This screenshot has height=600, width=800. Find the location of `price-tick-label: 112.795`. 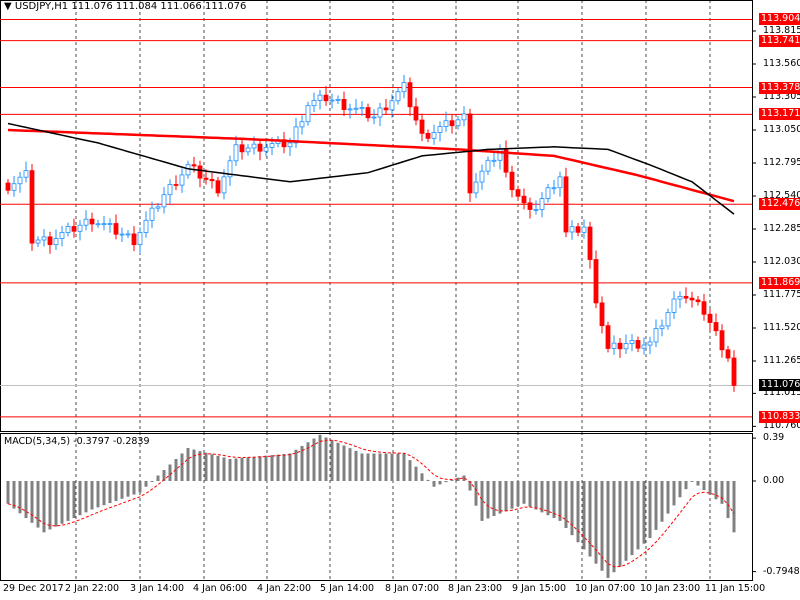

price-tick-label: 112.795 is located at coordinates (781, 162).